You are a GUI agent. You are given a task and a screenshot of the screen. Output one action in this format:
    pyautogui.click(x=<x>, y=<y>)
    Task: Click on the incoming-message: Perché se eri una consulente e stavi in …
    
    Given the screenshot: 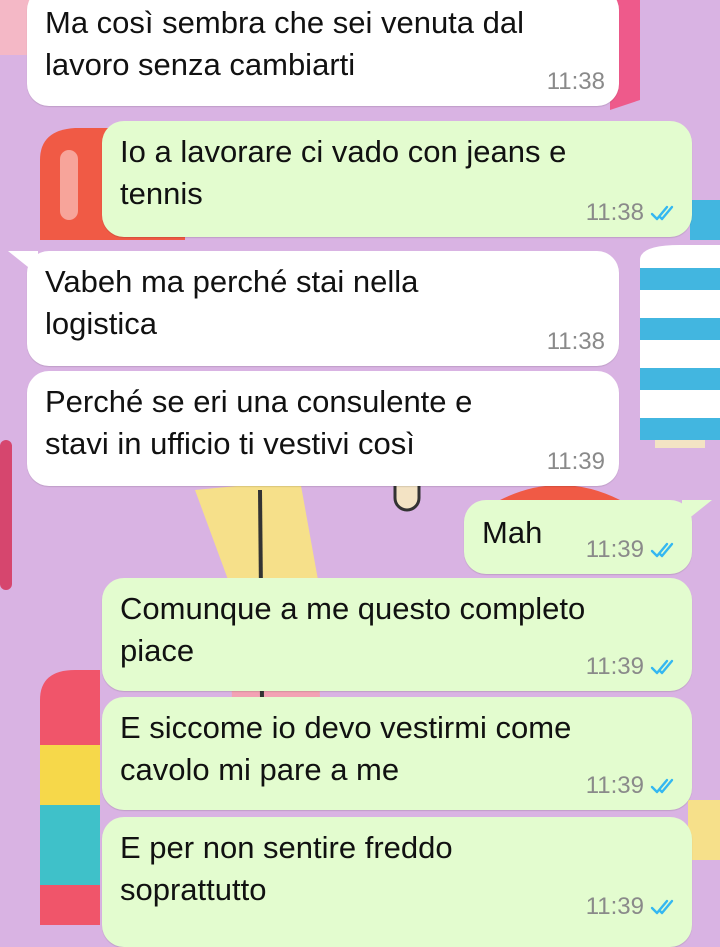 What is the action you would take?
    pyautogui.click(x=323, y=428)
    